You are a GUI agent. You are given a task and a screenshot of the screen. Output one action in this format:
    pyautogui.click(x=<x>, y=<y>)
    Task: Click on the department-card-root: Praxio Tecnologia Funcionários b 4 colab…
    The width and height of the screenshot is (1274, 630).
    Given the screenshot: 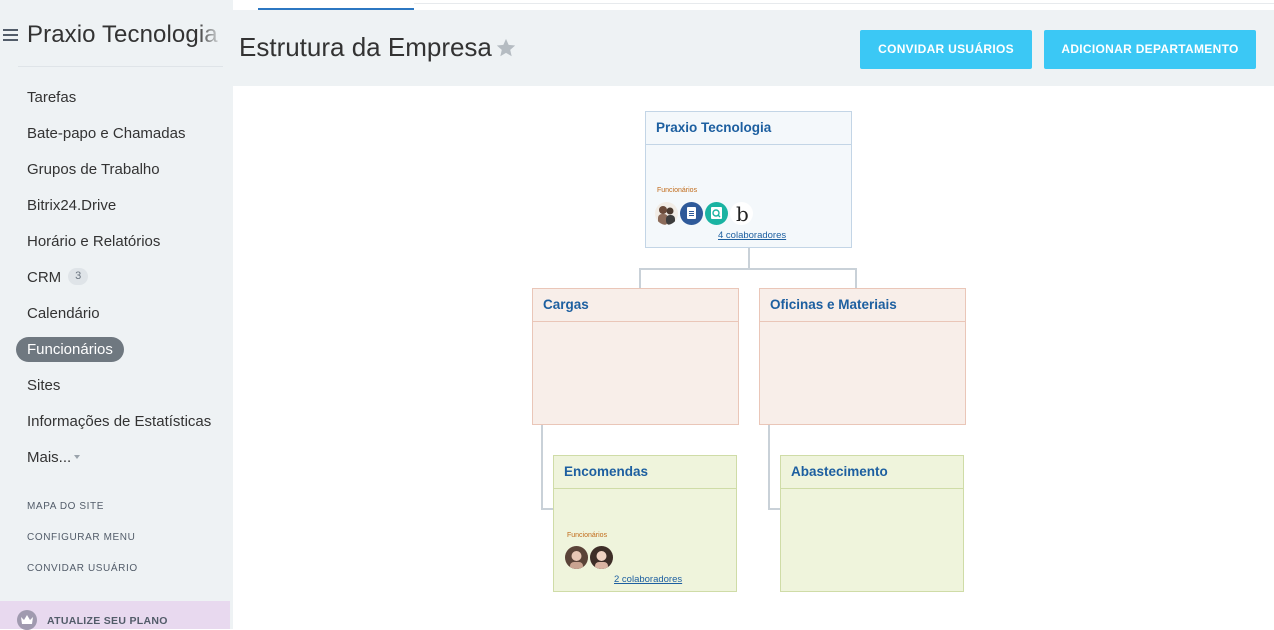 What is the action you would take?
    pyautogui.click(x=748, y=179)
    